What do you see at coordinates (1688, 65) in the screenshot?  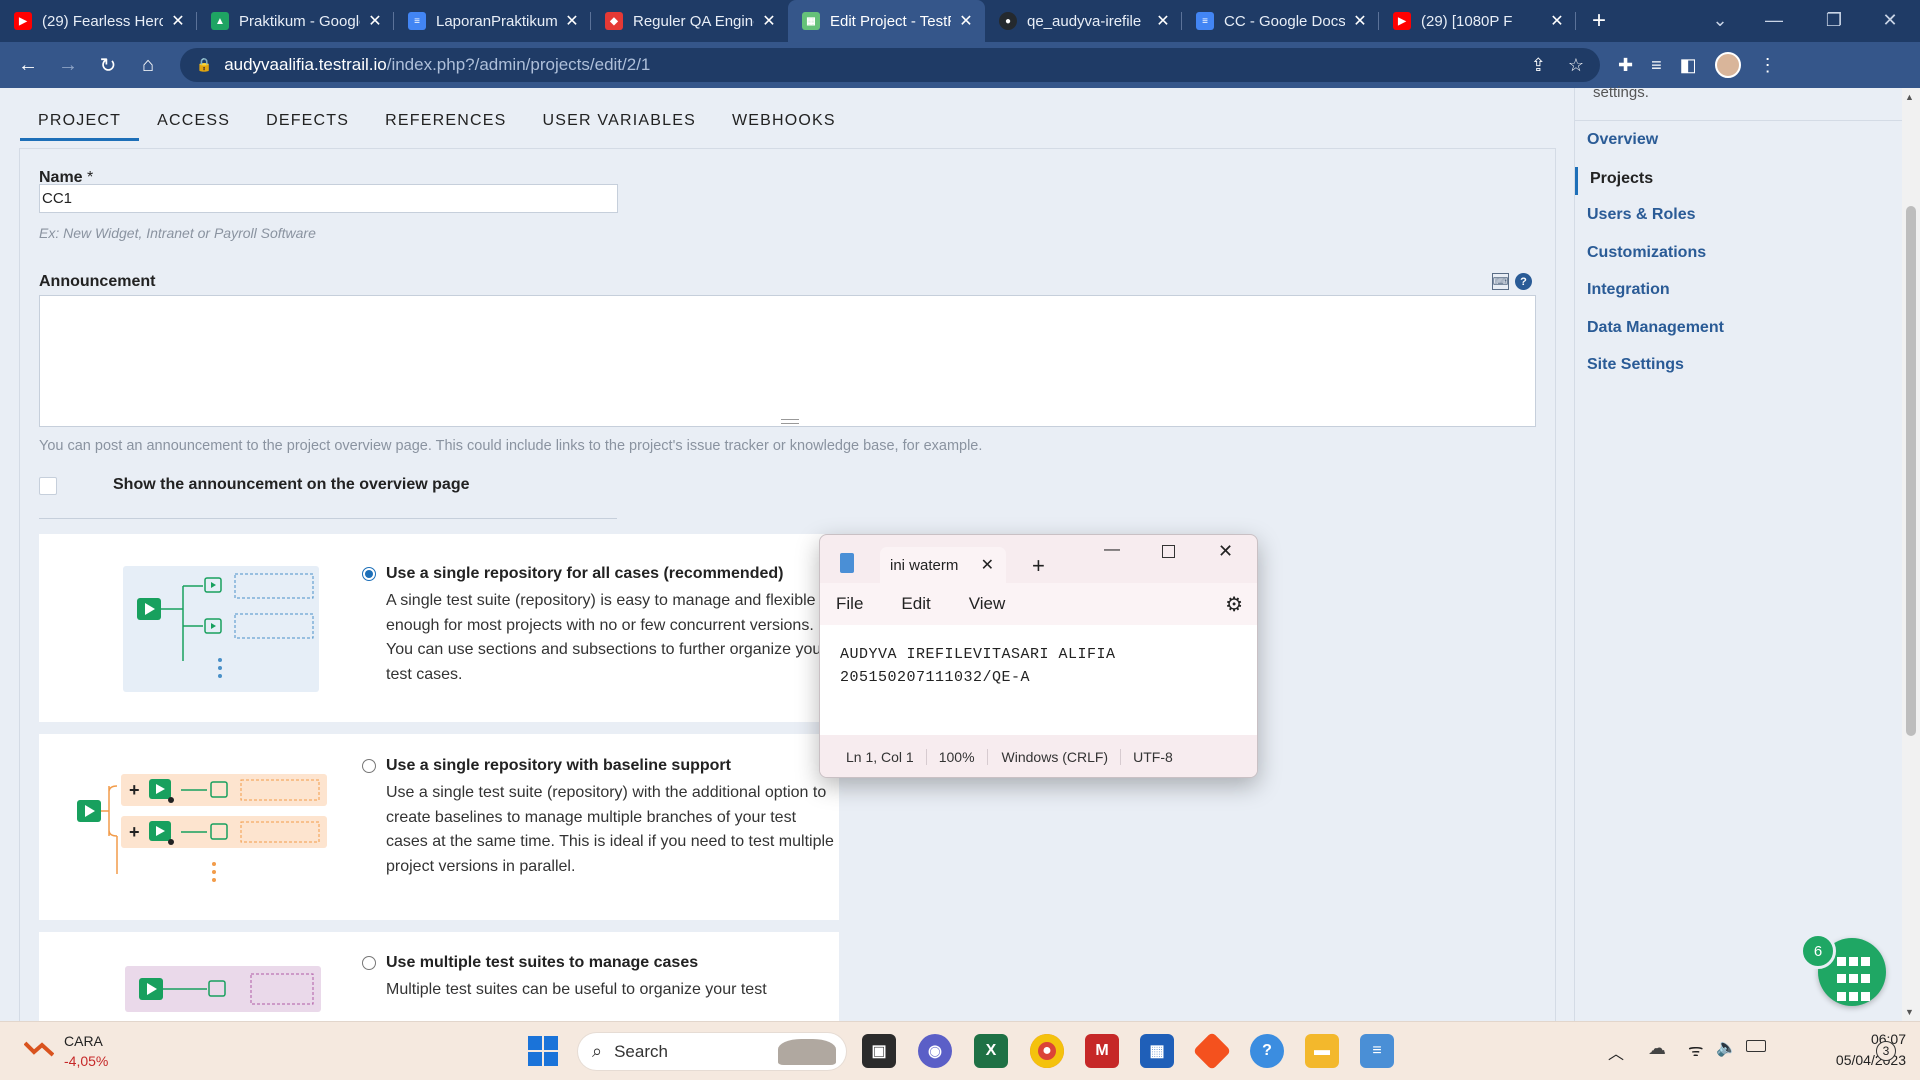 I see `side-panel-icon: ◧` at bounding box center [1688, 65].